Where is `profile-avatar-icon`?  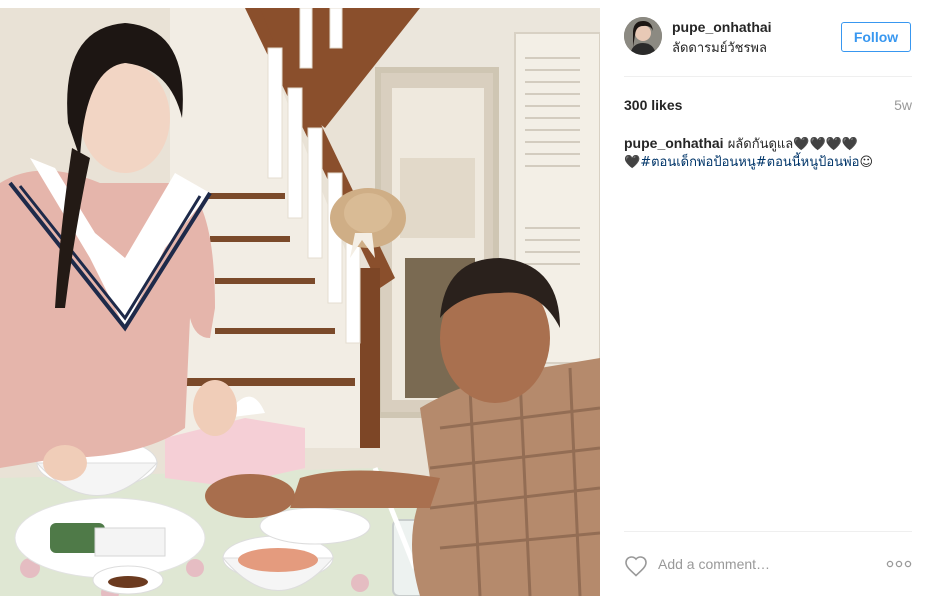
profile-avatar-icon is located at coordinates (643, 36).